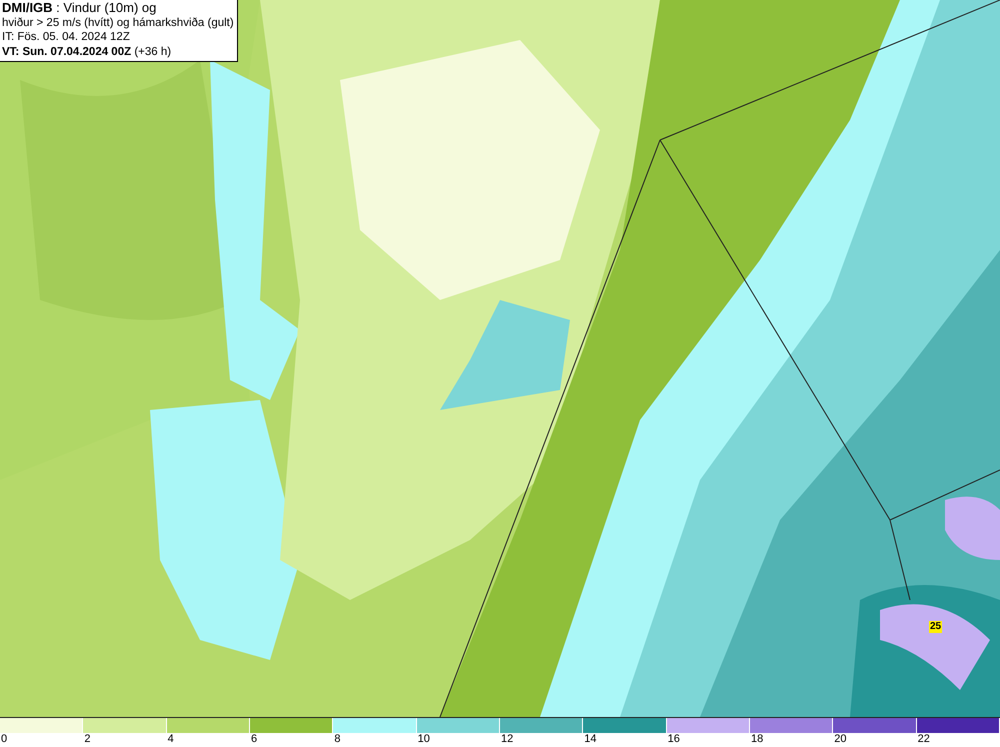  What do you see at coordinates (66, 37) in the screenshot?
I see `issue-time: IT: Fös. 05. 04. 2024 12Z` at bounding box center [66, 37].